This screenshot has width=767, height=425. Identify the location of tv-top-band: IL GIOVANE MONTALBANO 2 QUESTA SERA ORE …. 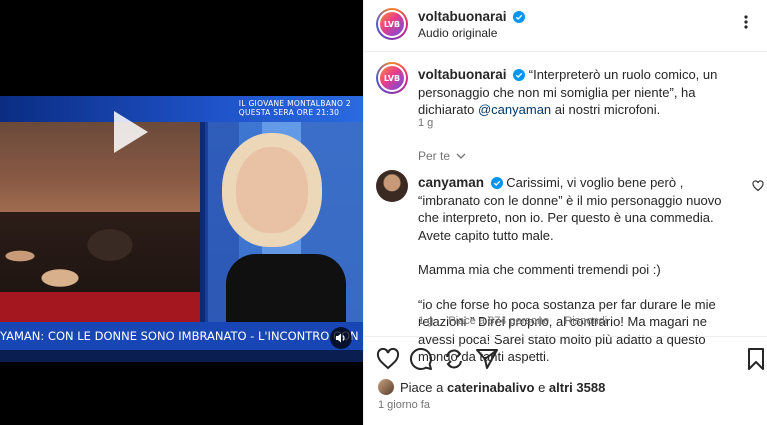
(181, 109).